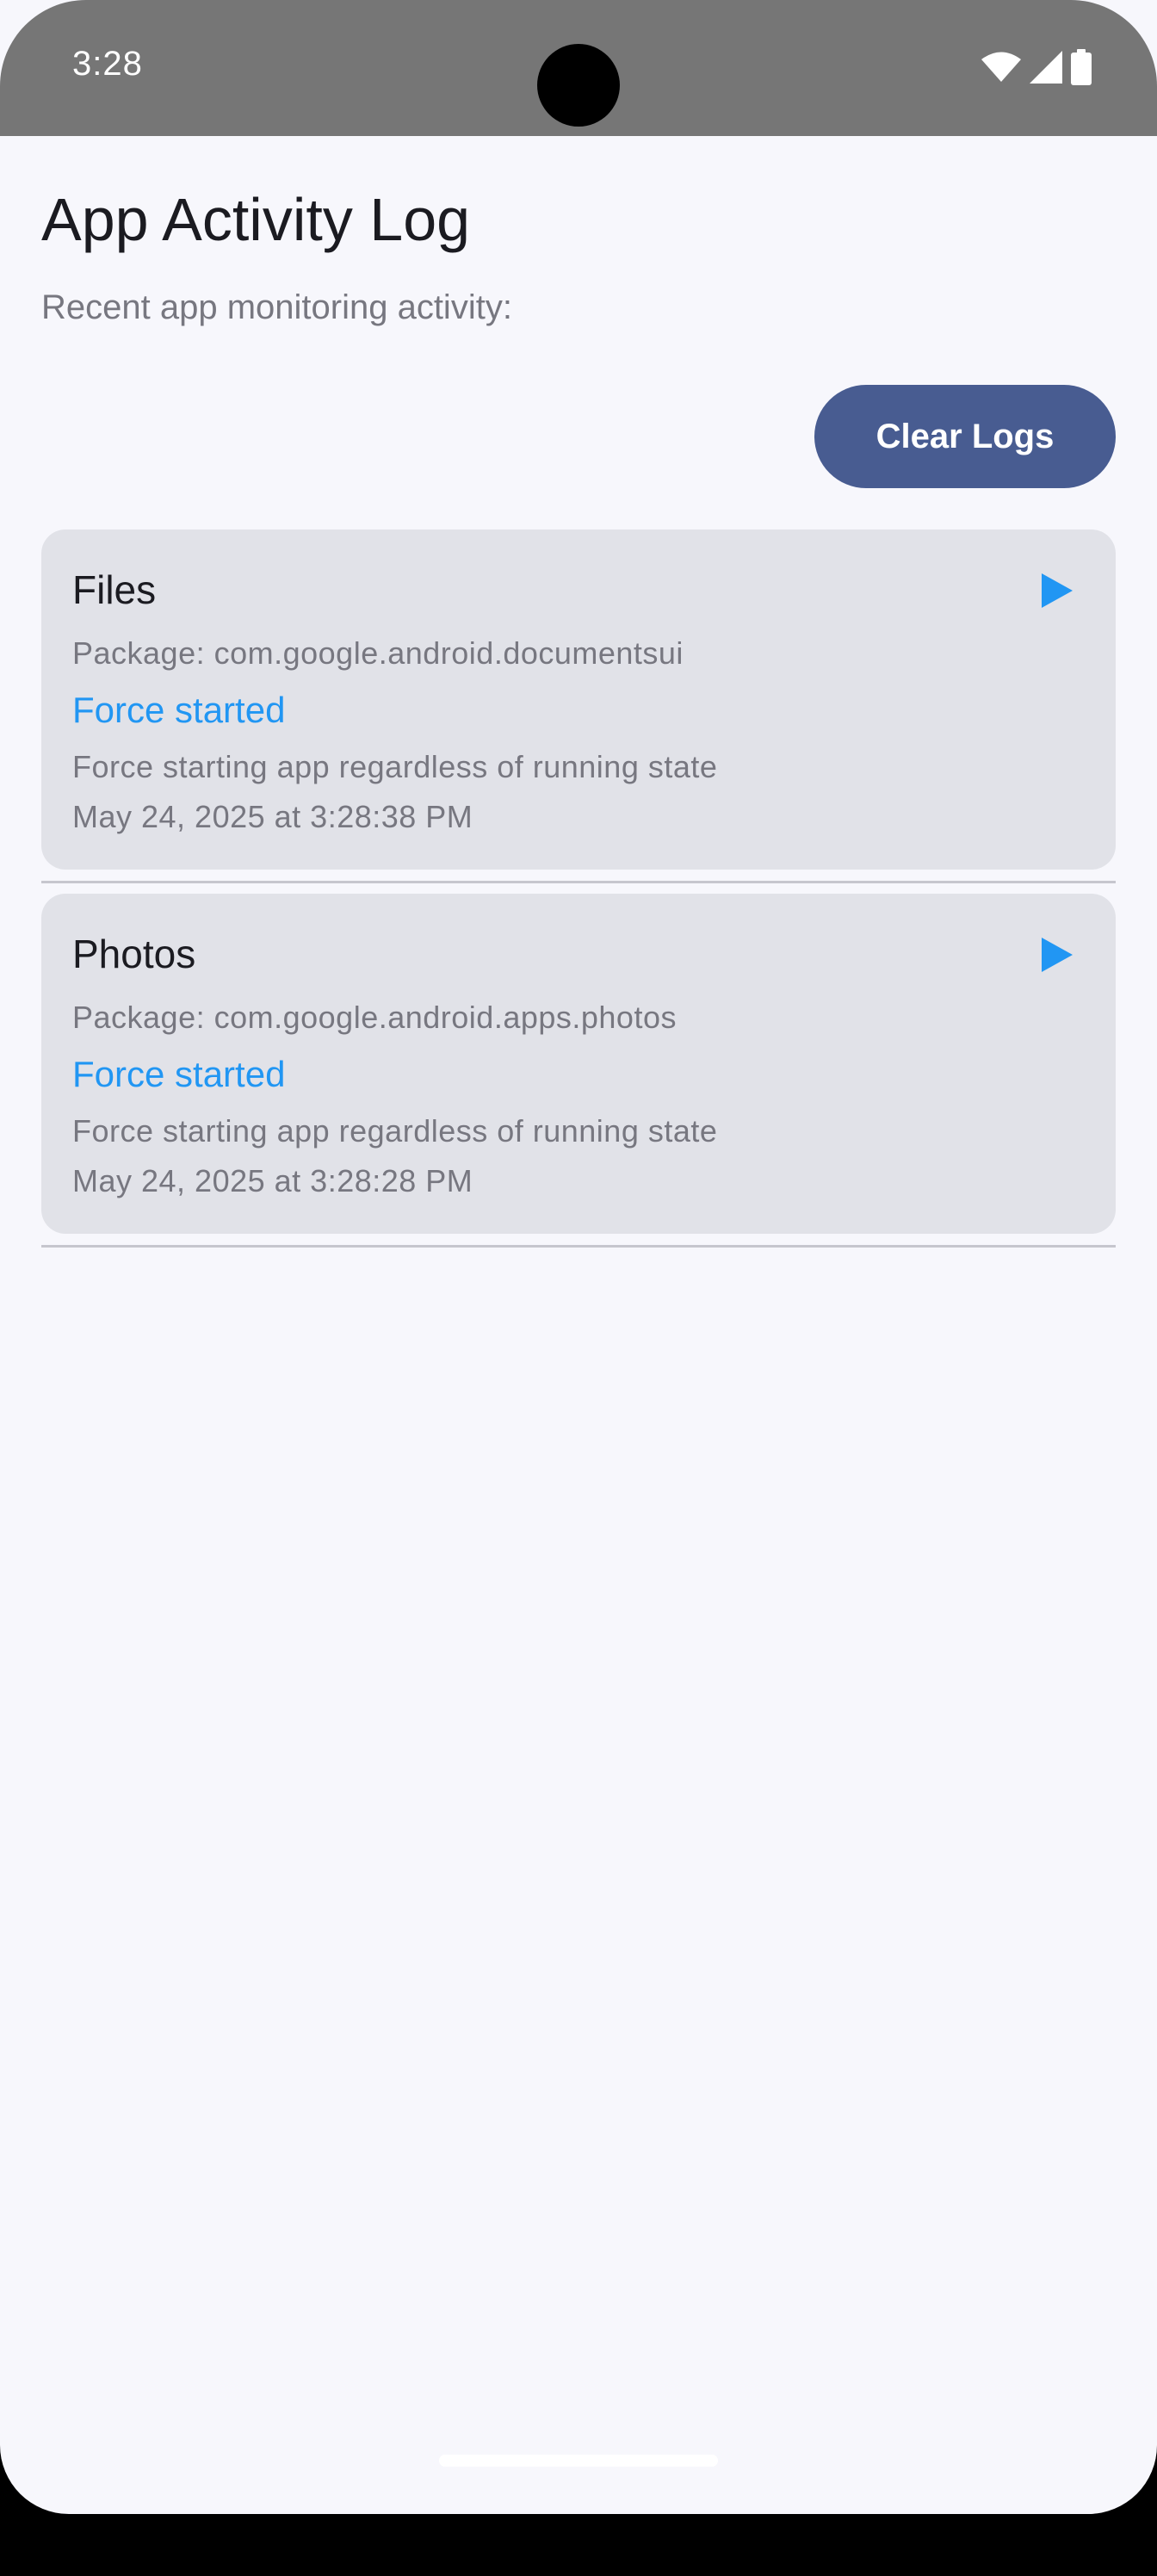  I want to click on wifi-icon, so click(1001, 67).